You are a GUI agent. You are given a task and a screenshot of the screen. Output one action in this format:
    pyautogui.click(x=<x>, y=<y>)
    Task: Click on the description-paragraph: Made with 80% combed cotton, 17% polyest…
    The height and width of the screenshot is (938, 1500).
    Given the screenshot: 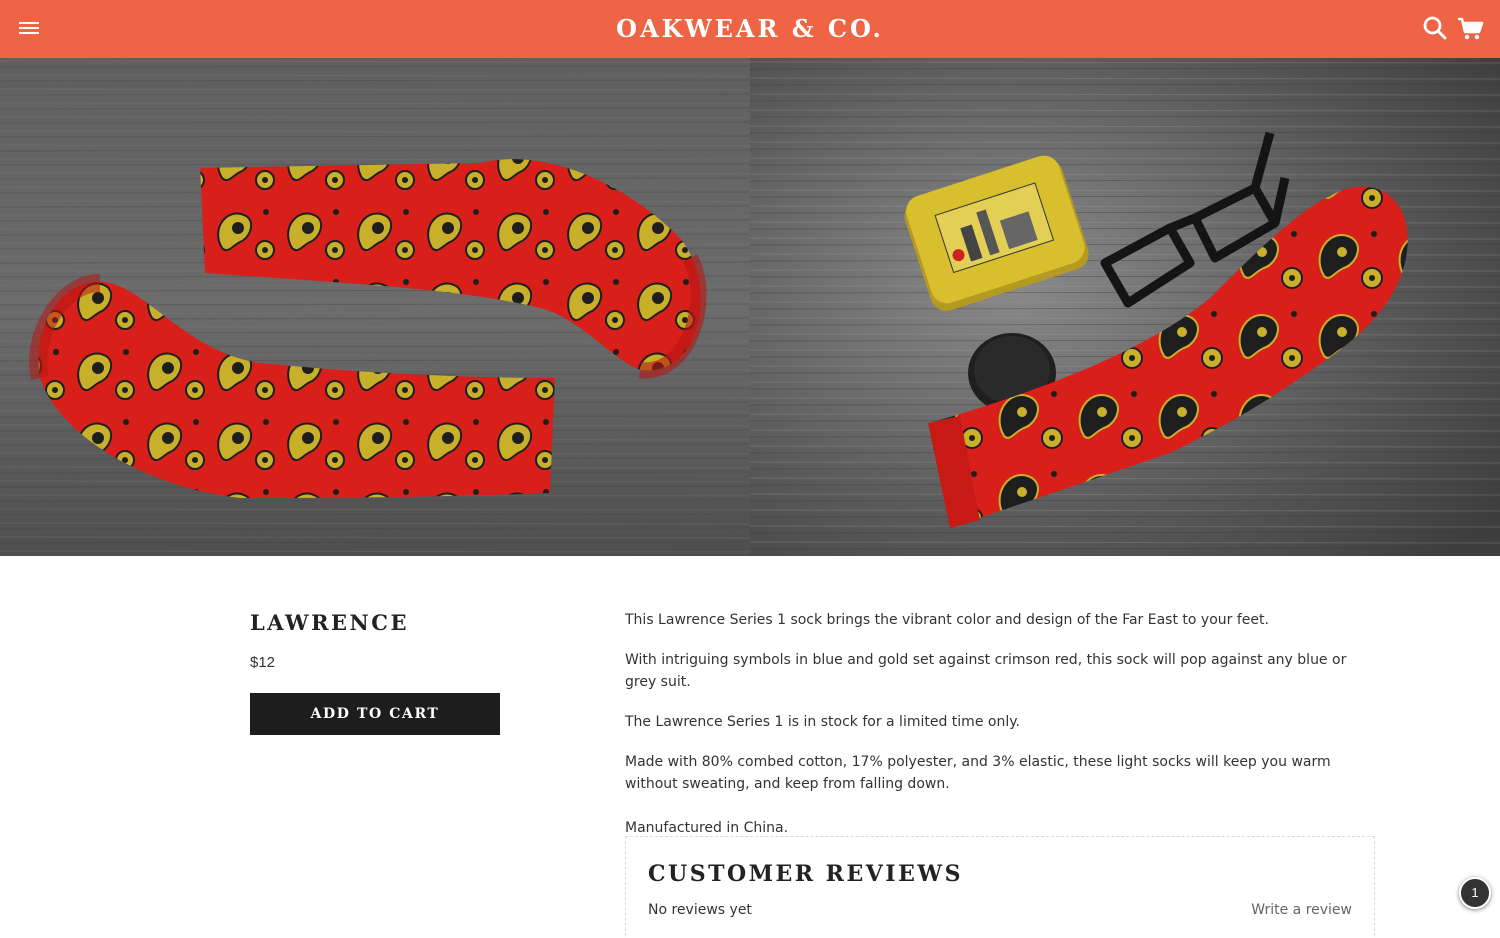 What is the action you would take?
    pyautogui.click(x=978, y=773)
    